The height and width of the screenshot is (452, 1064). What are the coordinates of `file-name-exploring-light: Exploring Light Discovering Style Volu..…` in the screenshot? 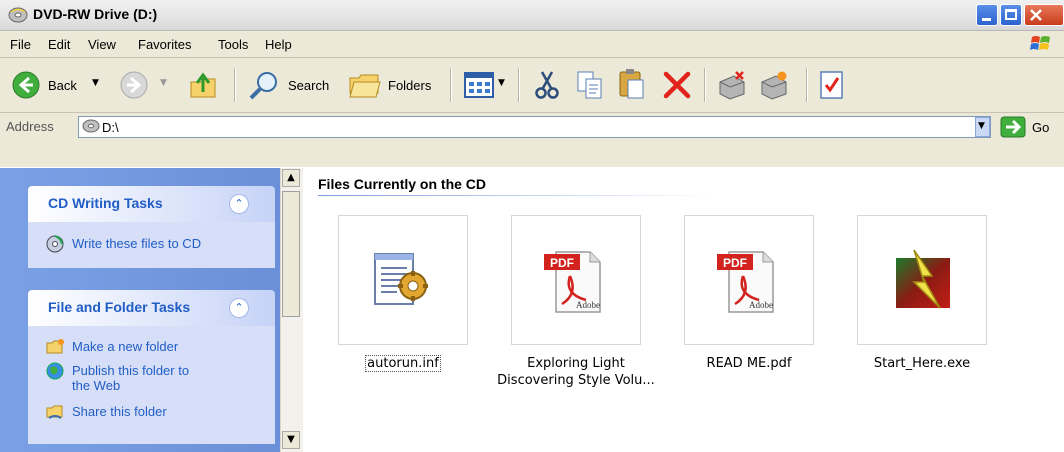 It's located at (576, 372).